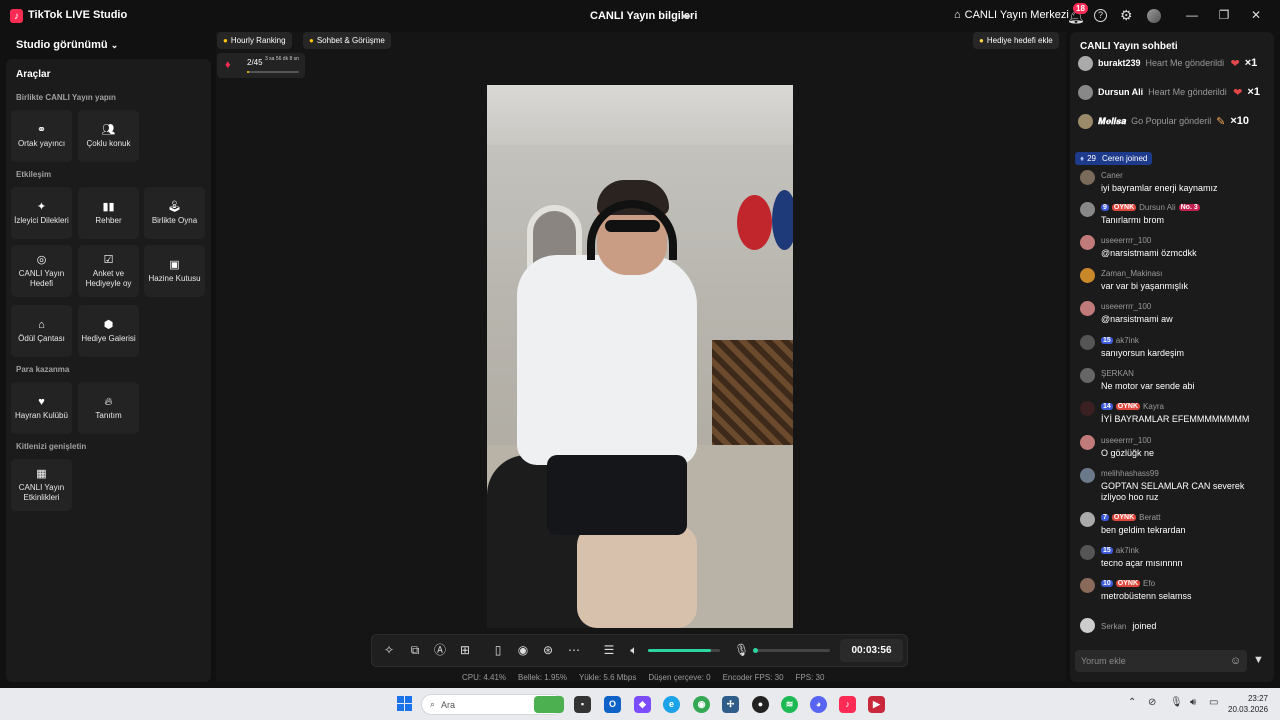  Describe the element at coordinates (1130, 517) in the screenshot. I see `message-meta: 7 OYNK Beratt` at that location.